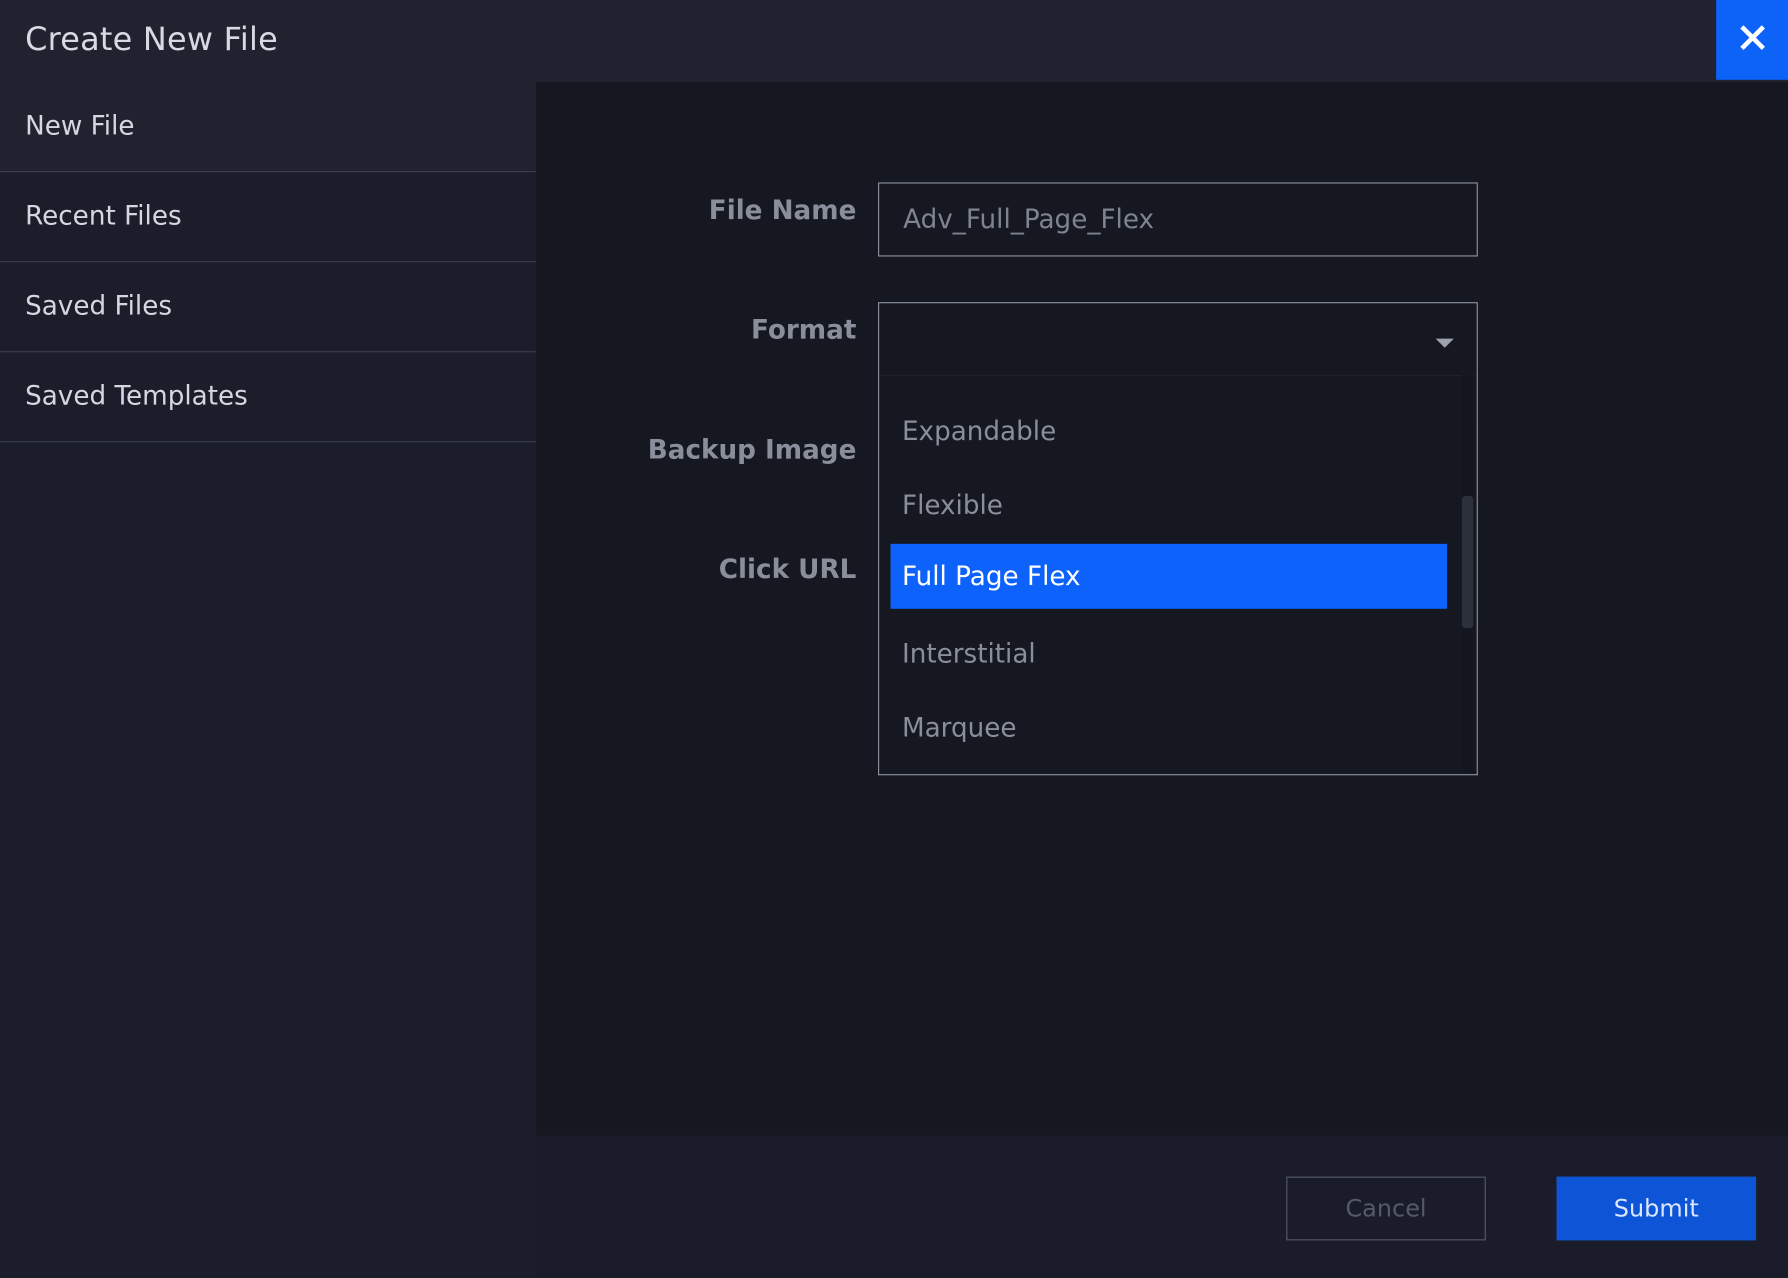 This screenshot has width=1788, height=1278. What do you see at coordinates (752, 450) in the screenshot?
I see `backup-image-label: Backup Image` at bounding box center [752, 450].